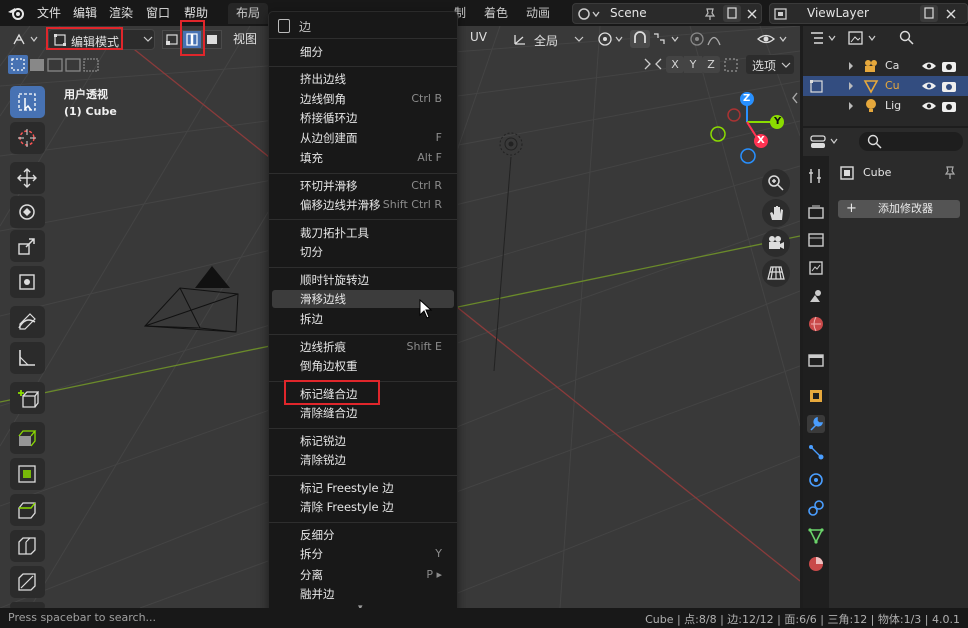 The image size is (968, 628). What do you see at coordinates (363, 366) in the screenshot?
I see `menu-item-bevel-weight: 倒角边权重` at bounding box center [363, 366].